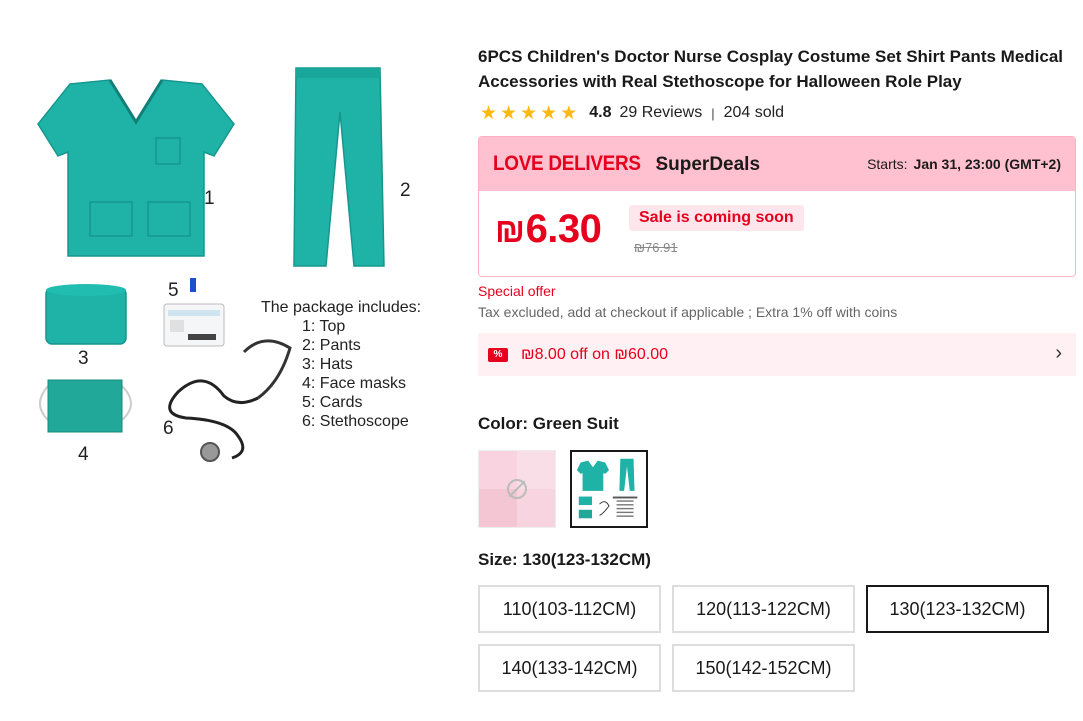 This screenshot has height=721, width=1083. Describe the element at coordinates (327, 364) in the screenshot. I see `package-item-3: 3: Hats` at that location.